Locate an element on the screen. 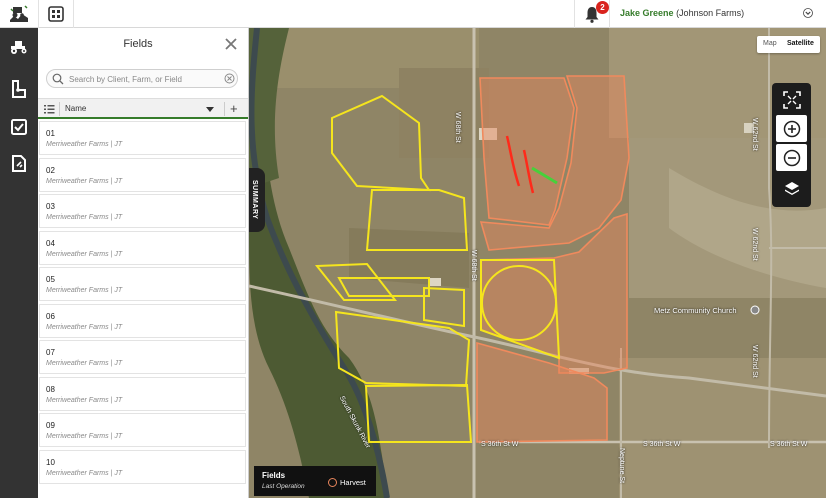  map-legend: Fields Last Operation Harvest is located at coordinates (315, 481).